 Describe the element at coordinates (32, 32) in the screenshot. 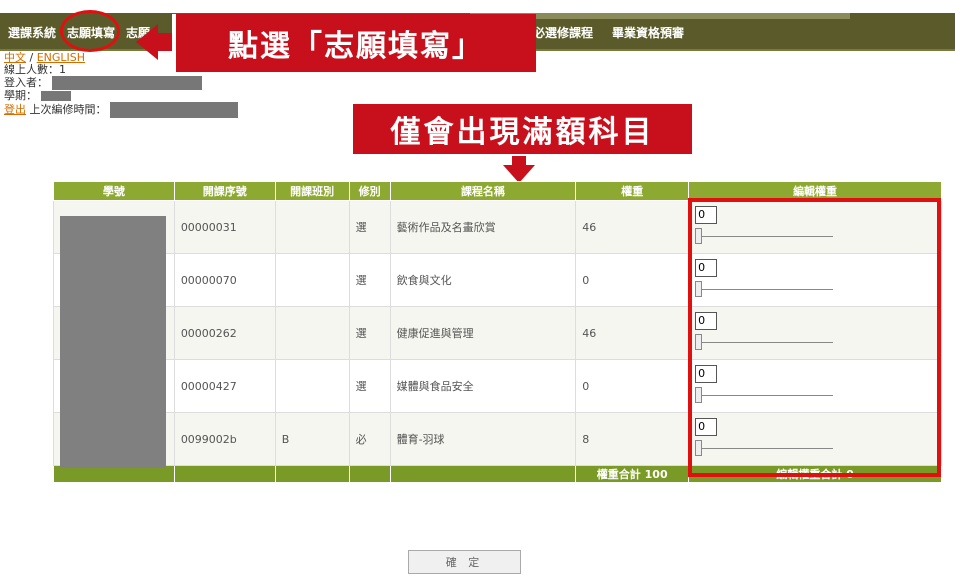

I see `nav-course-system: 選課系統` at that location.